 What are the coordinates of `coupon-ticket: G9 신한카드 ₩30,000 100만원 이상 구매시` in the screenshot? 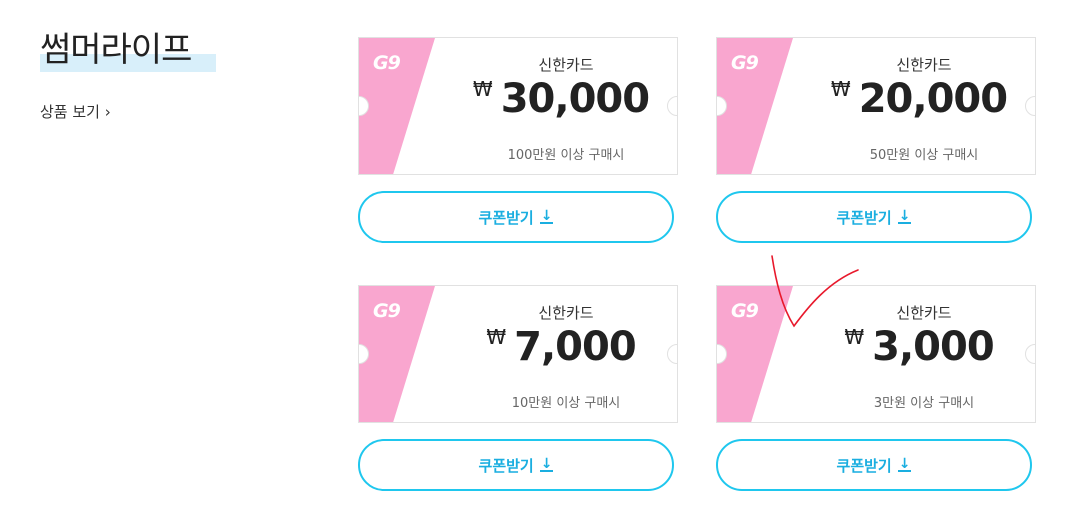 It's located at (518, 106).